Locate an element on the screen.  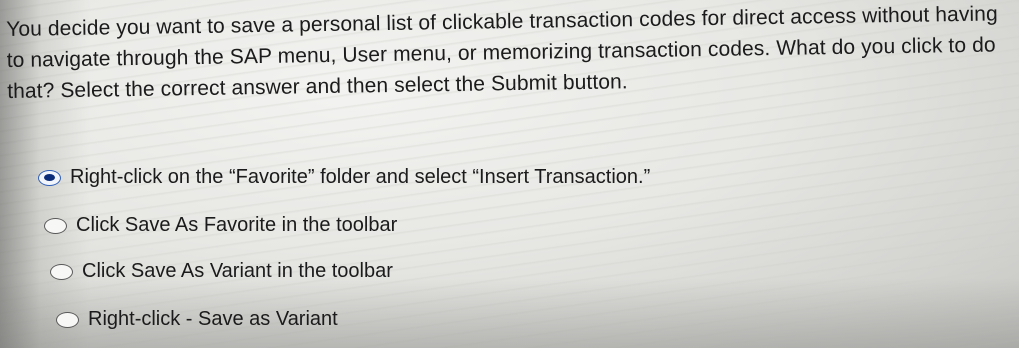
radio-dot is located at coordinates (49, 177).